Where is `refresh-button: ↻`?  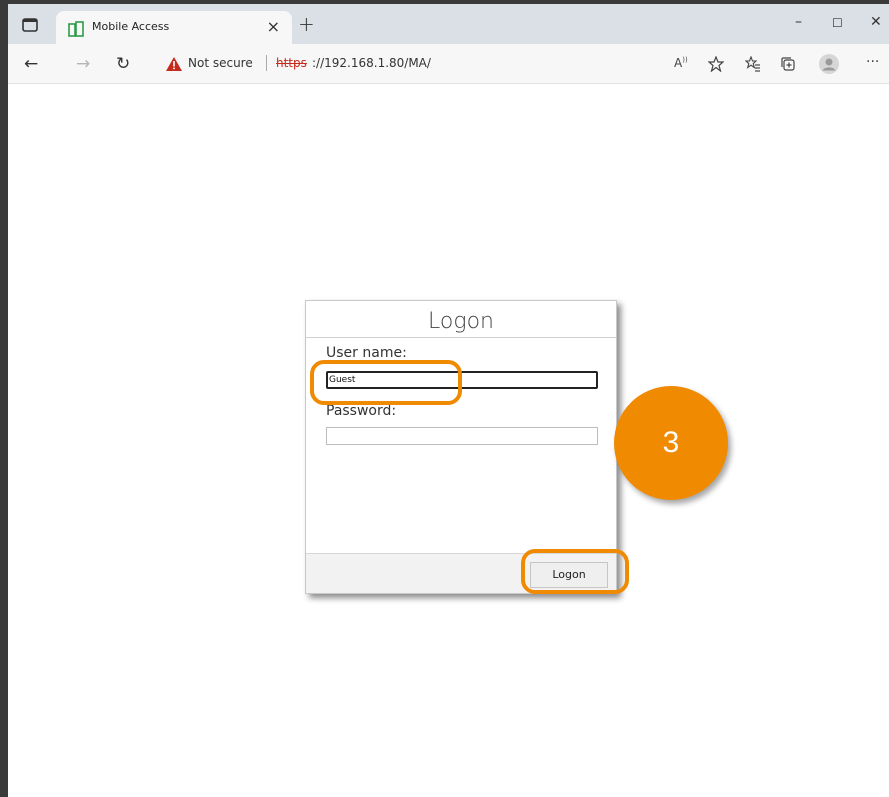 refresh-button: ↻ is located at coordinates (123, 64).